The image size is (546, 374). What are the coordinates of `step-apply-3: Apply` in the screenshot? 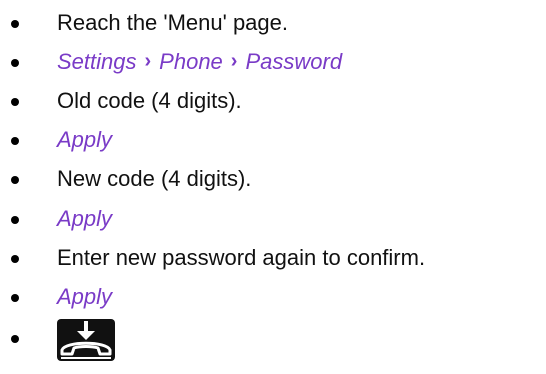 It's located at (273, 296).